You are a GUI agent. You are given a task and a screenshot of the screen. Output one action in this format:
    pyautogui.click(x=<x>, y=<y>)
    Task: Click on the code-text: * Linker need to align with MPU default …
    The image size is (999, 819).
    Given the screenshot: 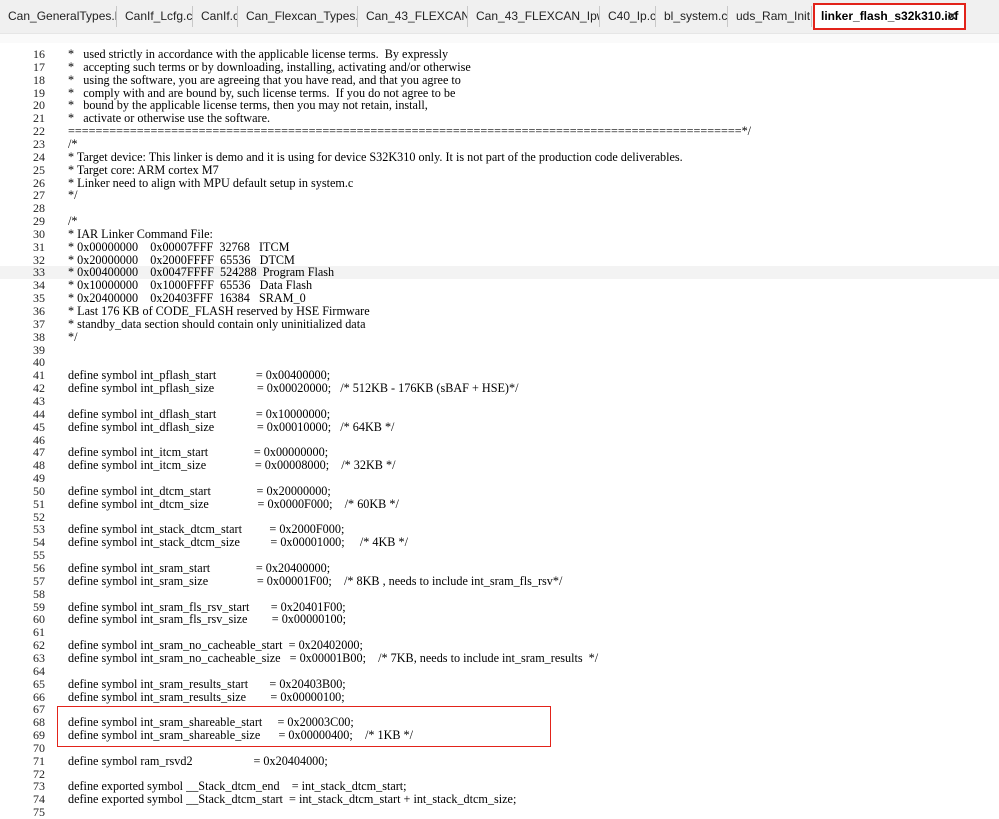 What is the action you would take?
    pyautogui.click(x=211, y=182)
    